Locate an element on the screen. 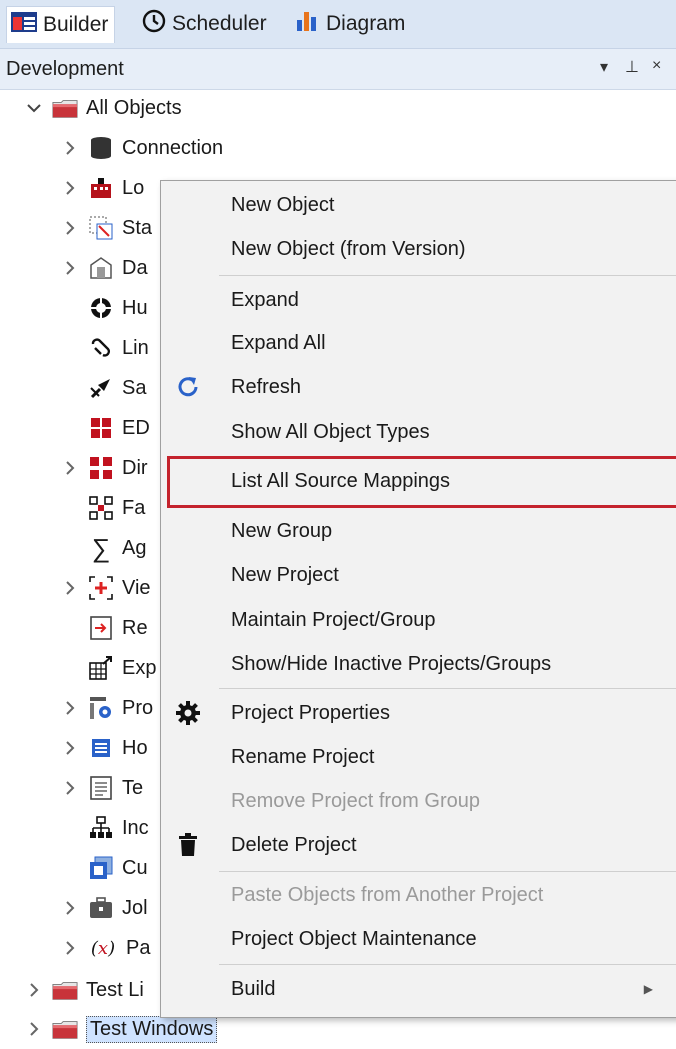 The width and height of the screenshot is (676, 1049). menu-item-new-project: New Project is located at coordinates (418, 575).